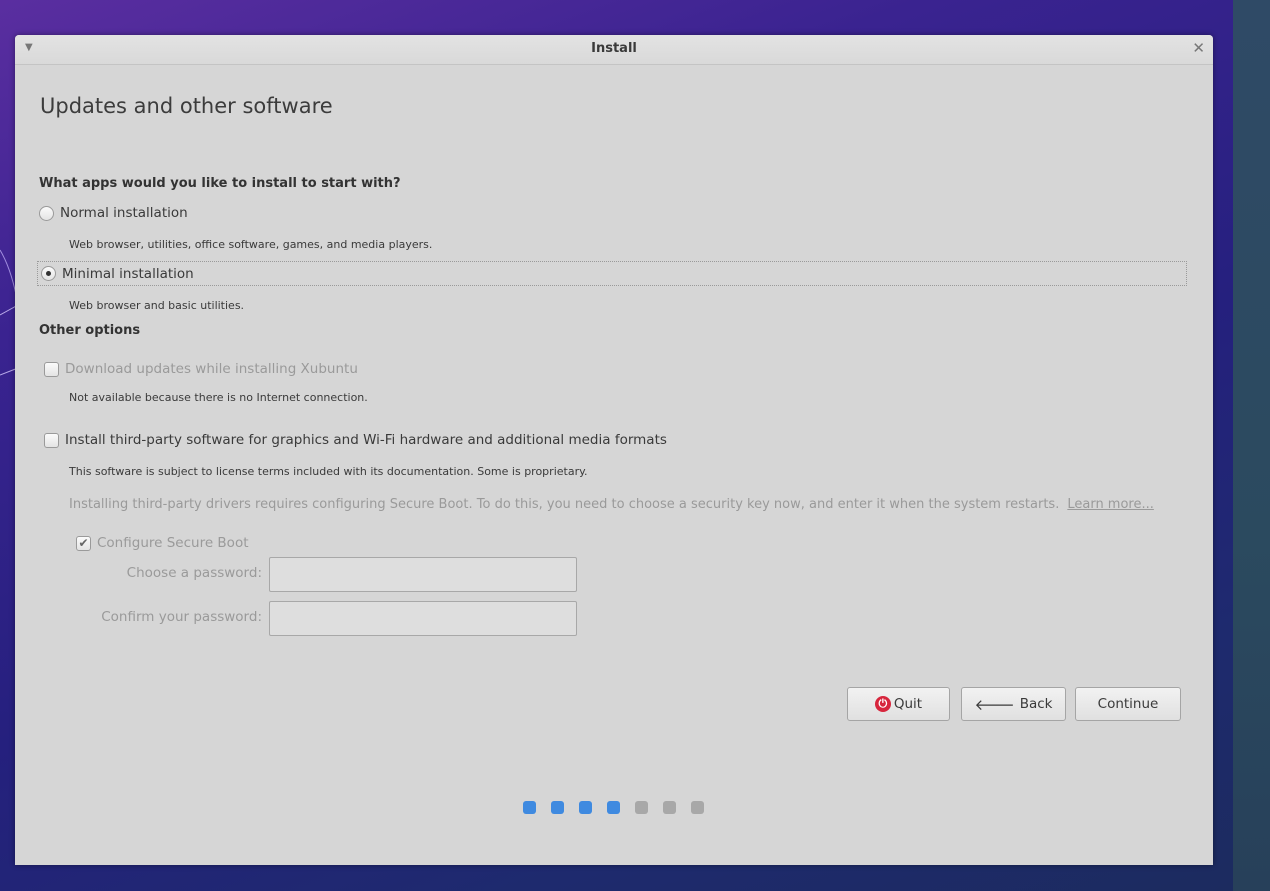  What do you see at coordinates (128, 273) in the screenshot?
I see `minimal-installation-label: Minimal installation` at bounding box center [128, 273].